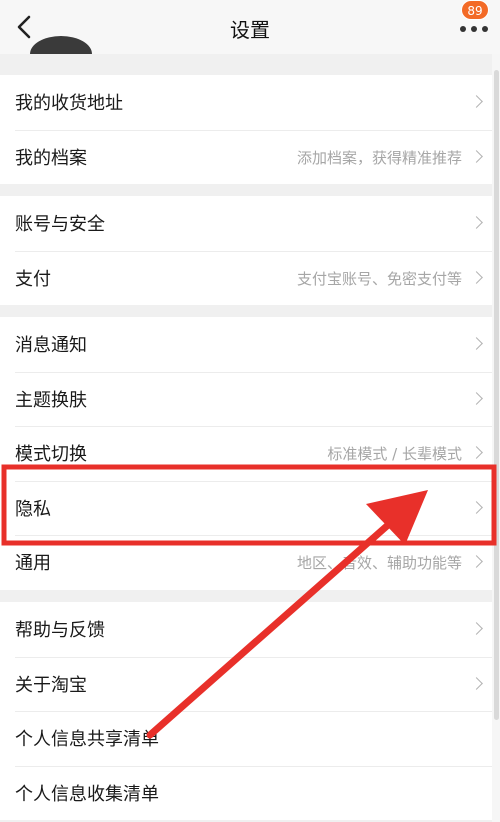 The height and width of the screenshot is (822, 500). What do you see at coordinates (379, 278) in the screenshot?
I see `setting-value: 支付宝账号、免密支付等` at bounding box center [379, 278].